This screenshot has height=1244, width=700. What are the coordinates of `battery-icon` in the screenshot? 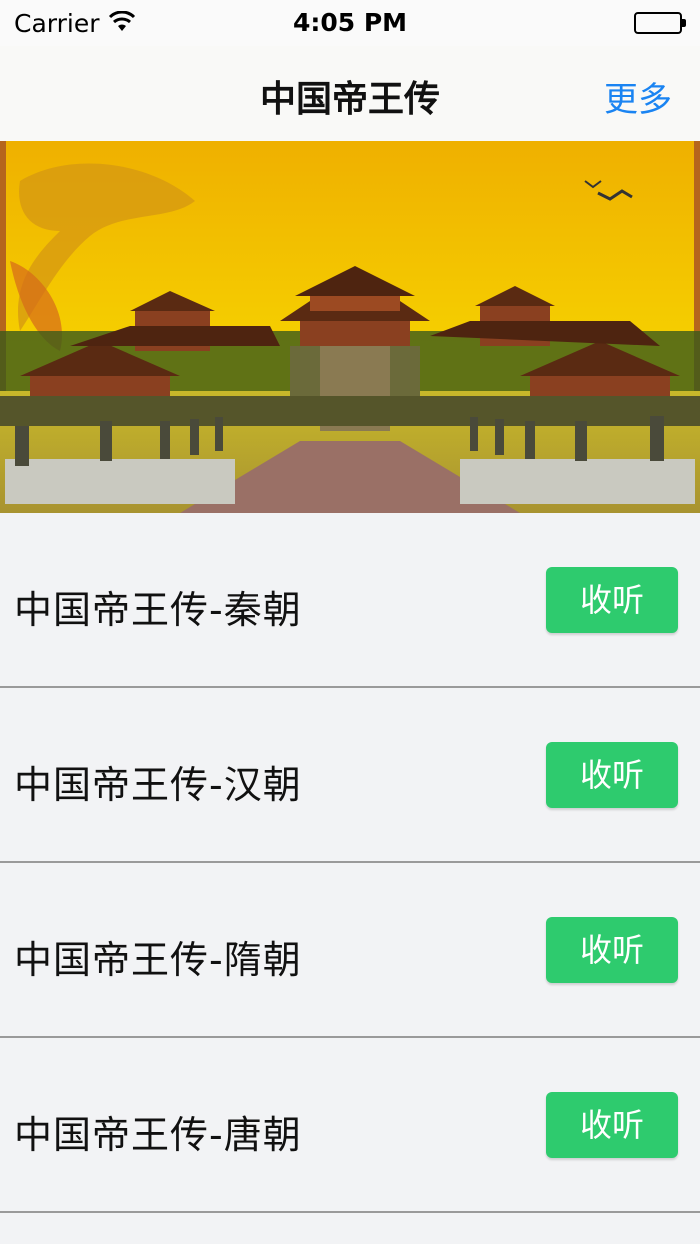 It's located at (660, 23).